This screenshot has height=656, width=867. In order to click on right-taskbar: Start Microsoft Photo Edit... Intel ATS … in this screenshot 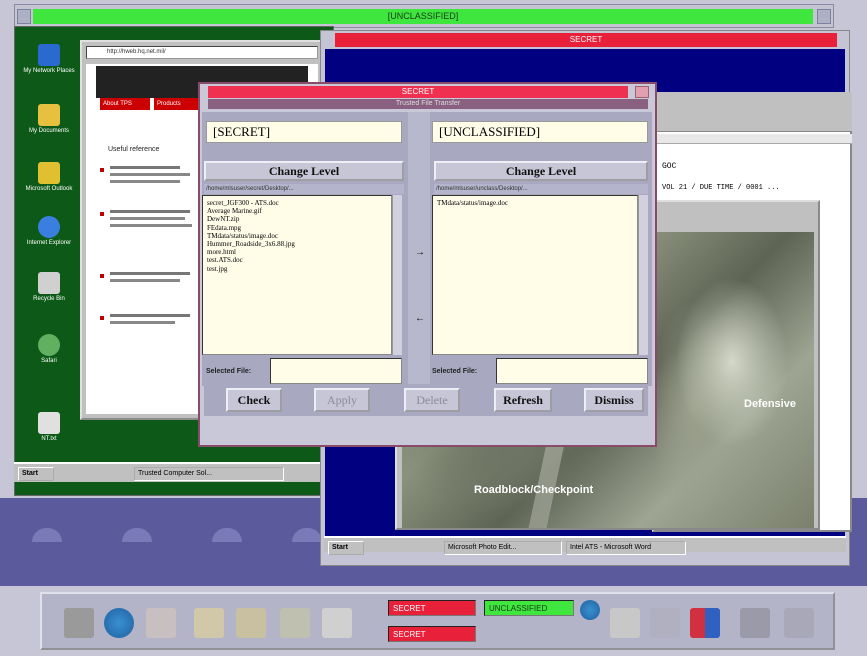, I will do `click(585, 545)`.